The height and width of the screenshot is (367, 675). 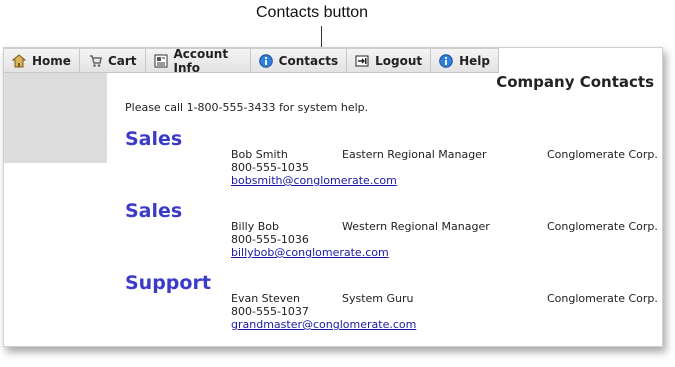 I want to click on home-icon, so click(x=19, y=60).